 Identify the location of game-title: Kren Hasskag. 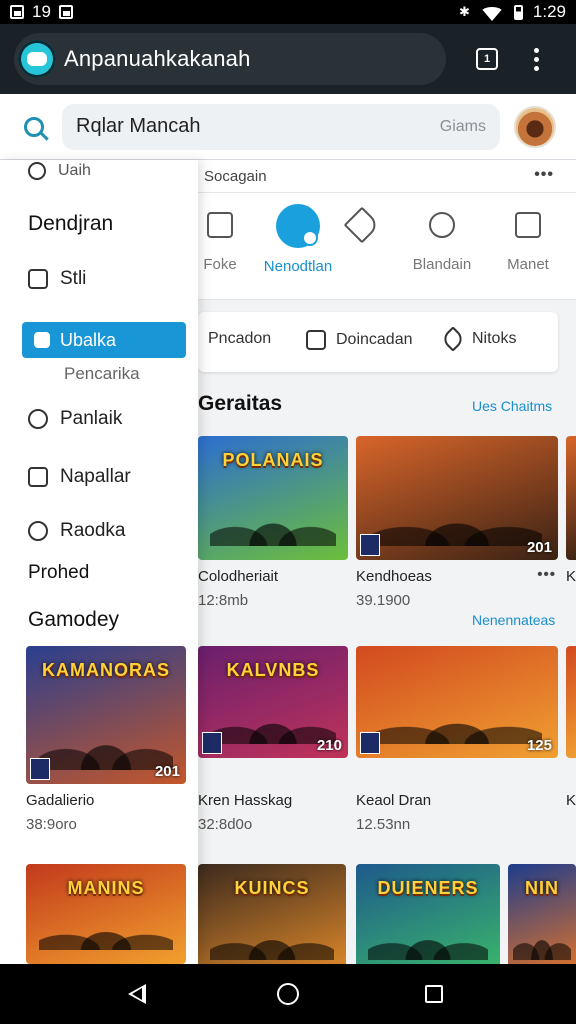
(245, 800).